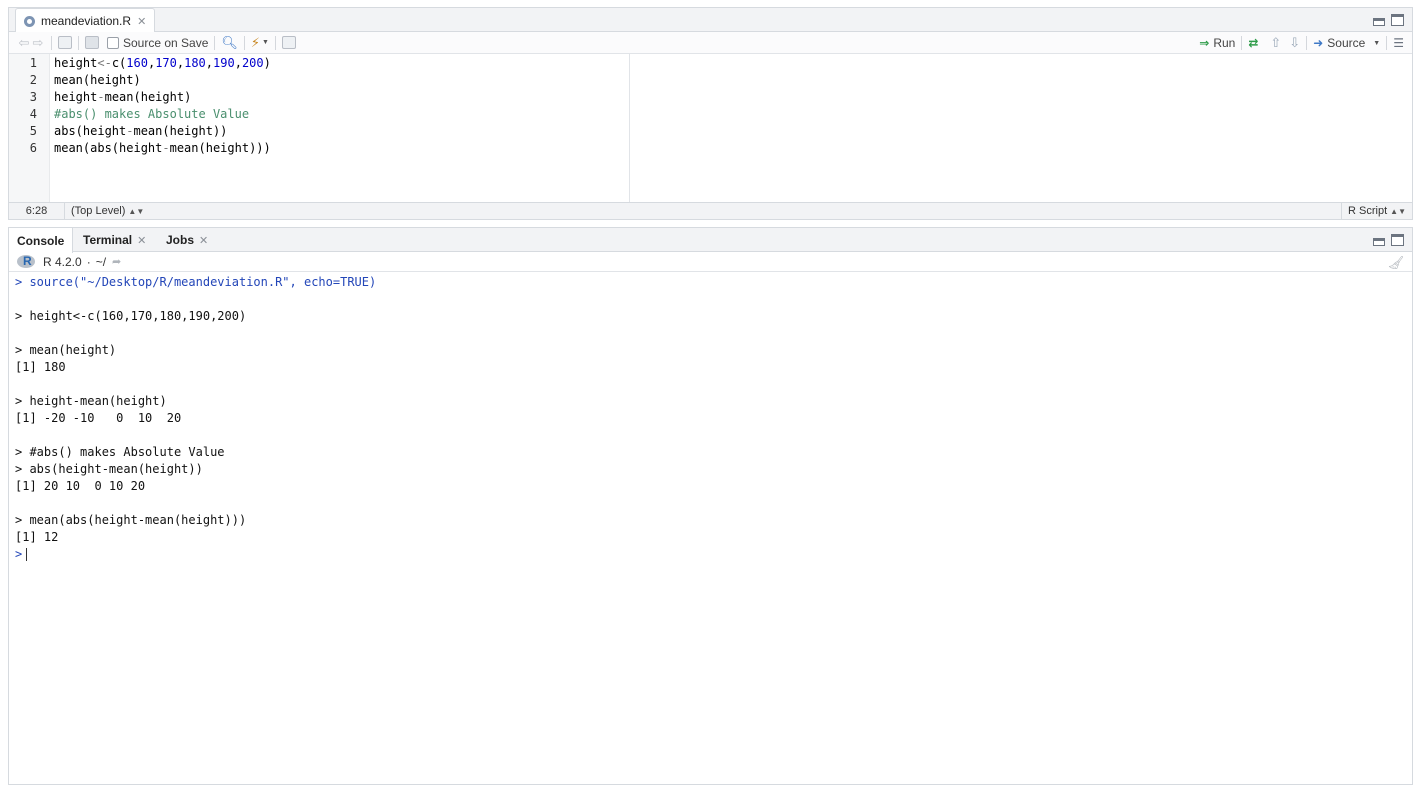 Image resolution: width=1418 pixels, height=787 pixels. What do you see at coordinates (229, 43) in the screenshot?
I see `search-icon: 🔍︎` at bounding box center [229, 43].